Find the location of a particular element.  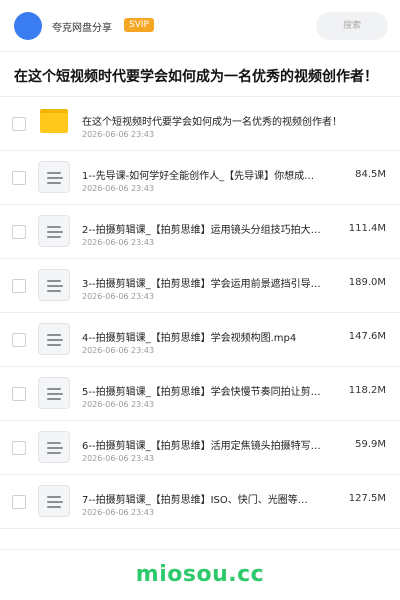

file-size: 147.6M is located at coordinates (367, 336).